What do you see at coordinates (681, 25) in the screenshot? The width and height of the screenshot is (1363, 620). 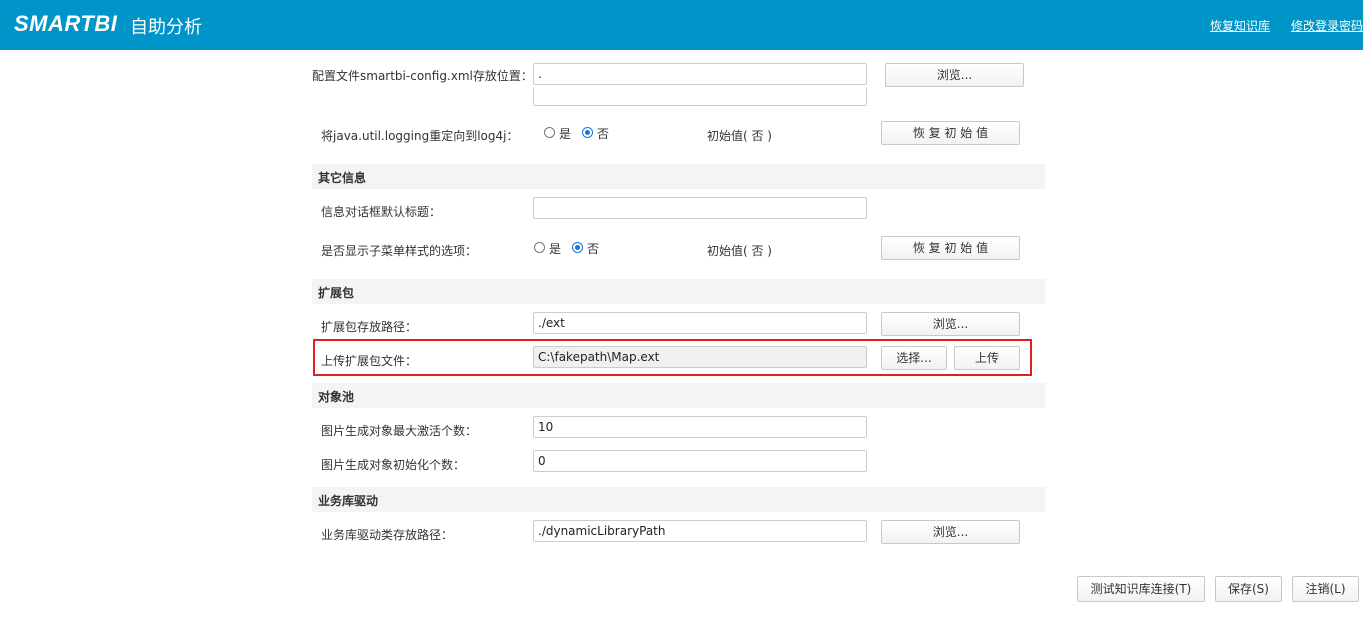 I see `top-bar: SMARTBI 自助分析 恢复知识库 修改登录密码` at bounding box center [681, 25].